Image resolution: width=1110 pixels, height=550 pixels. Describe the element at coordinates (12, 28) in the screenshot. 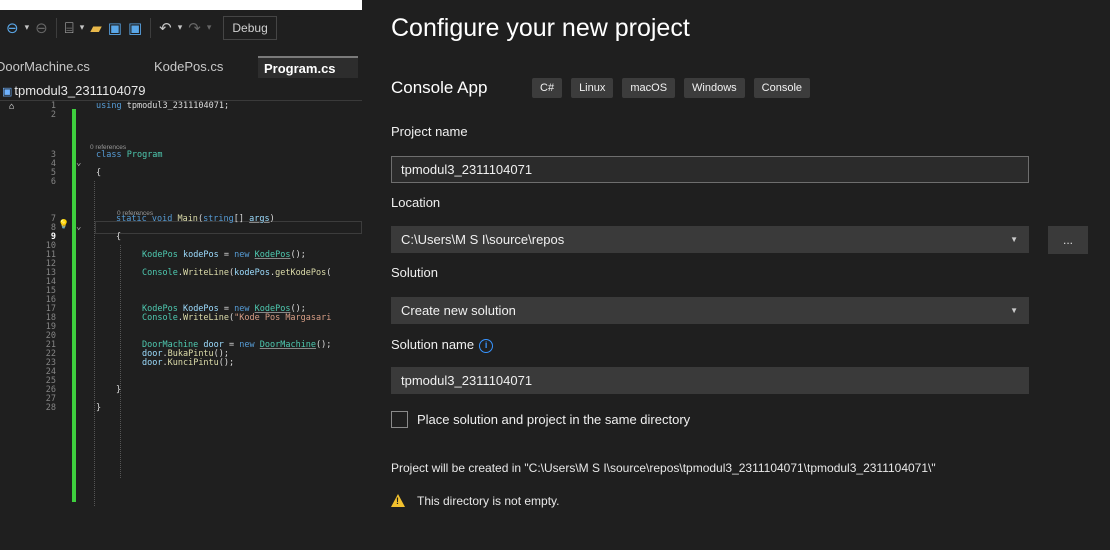

I see `navigate-back-icon: ⊖` at that location.